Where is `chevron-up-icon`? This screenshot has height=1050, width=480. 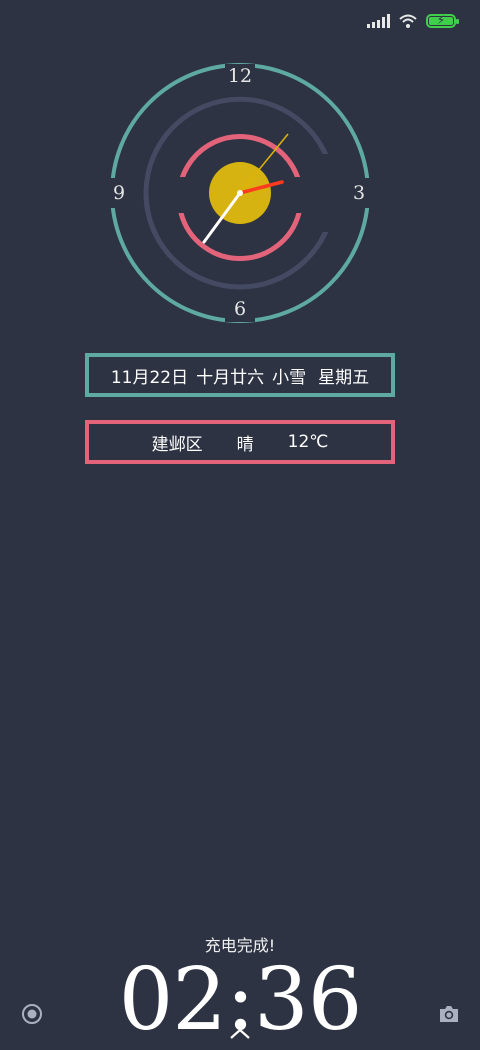 chevron-up-icon is located at coordinates (240, 1033).